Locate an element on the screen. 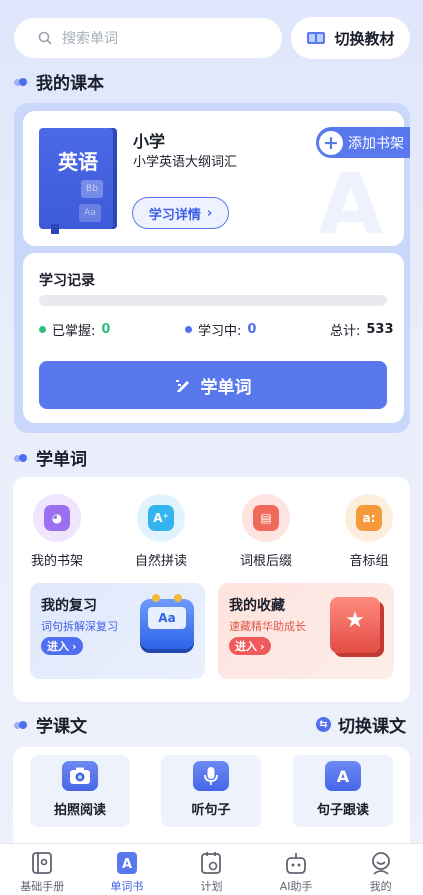 Image resolution: width=423 pixels, height=895 pixels. learn-words-title: 学单词 is located at coordinates (61, 460).